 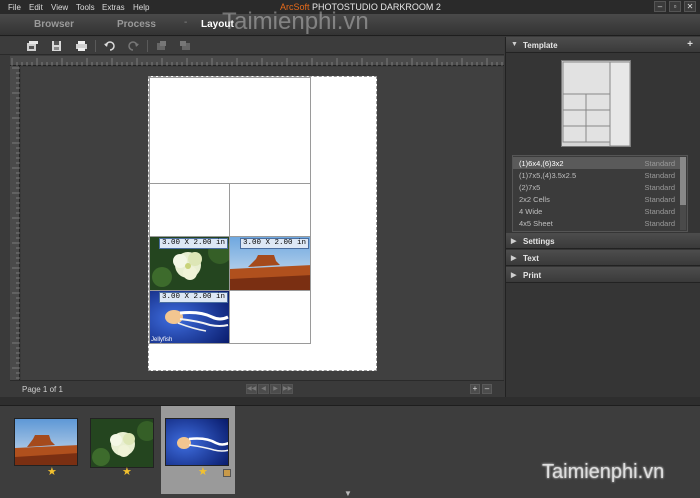 I want to click on print-panel-title: Print, so click(x=532, y=275).